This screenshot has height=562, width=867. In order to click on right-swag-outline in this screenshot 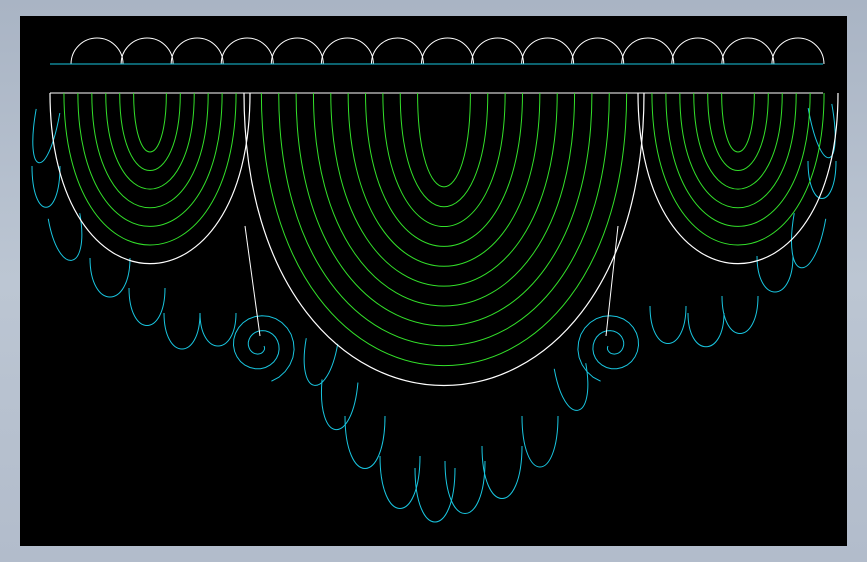, I will do `click(738, 178)`.